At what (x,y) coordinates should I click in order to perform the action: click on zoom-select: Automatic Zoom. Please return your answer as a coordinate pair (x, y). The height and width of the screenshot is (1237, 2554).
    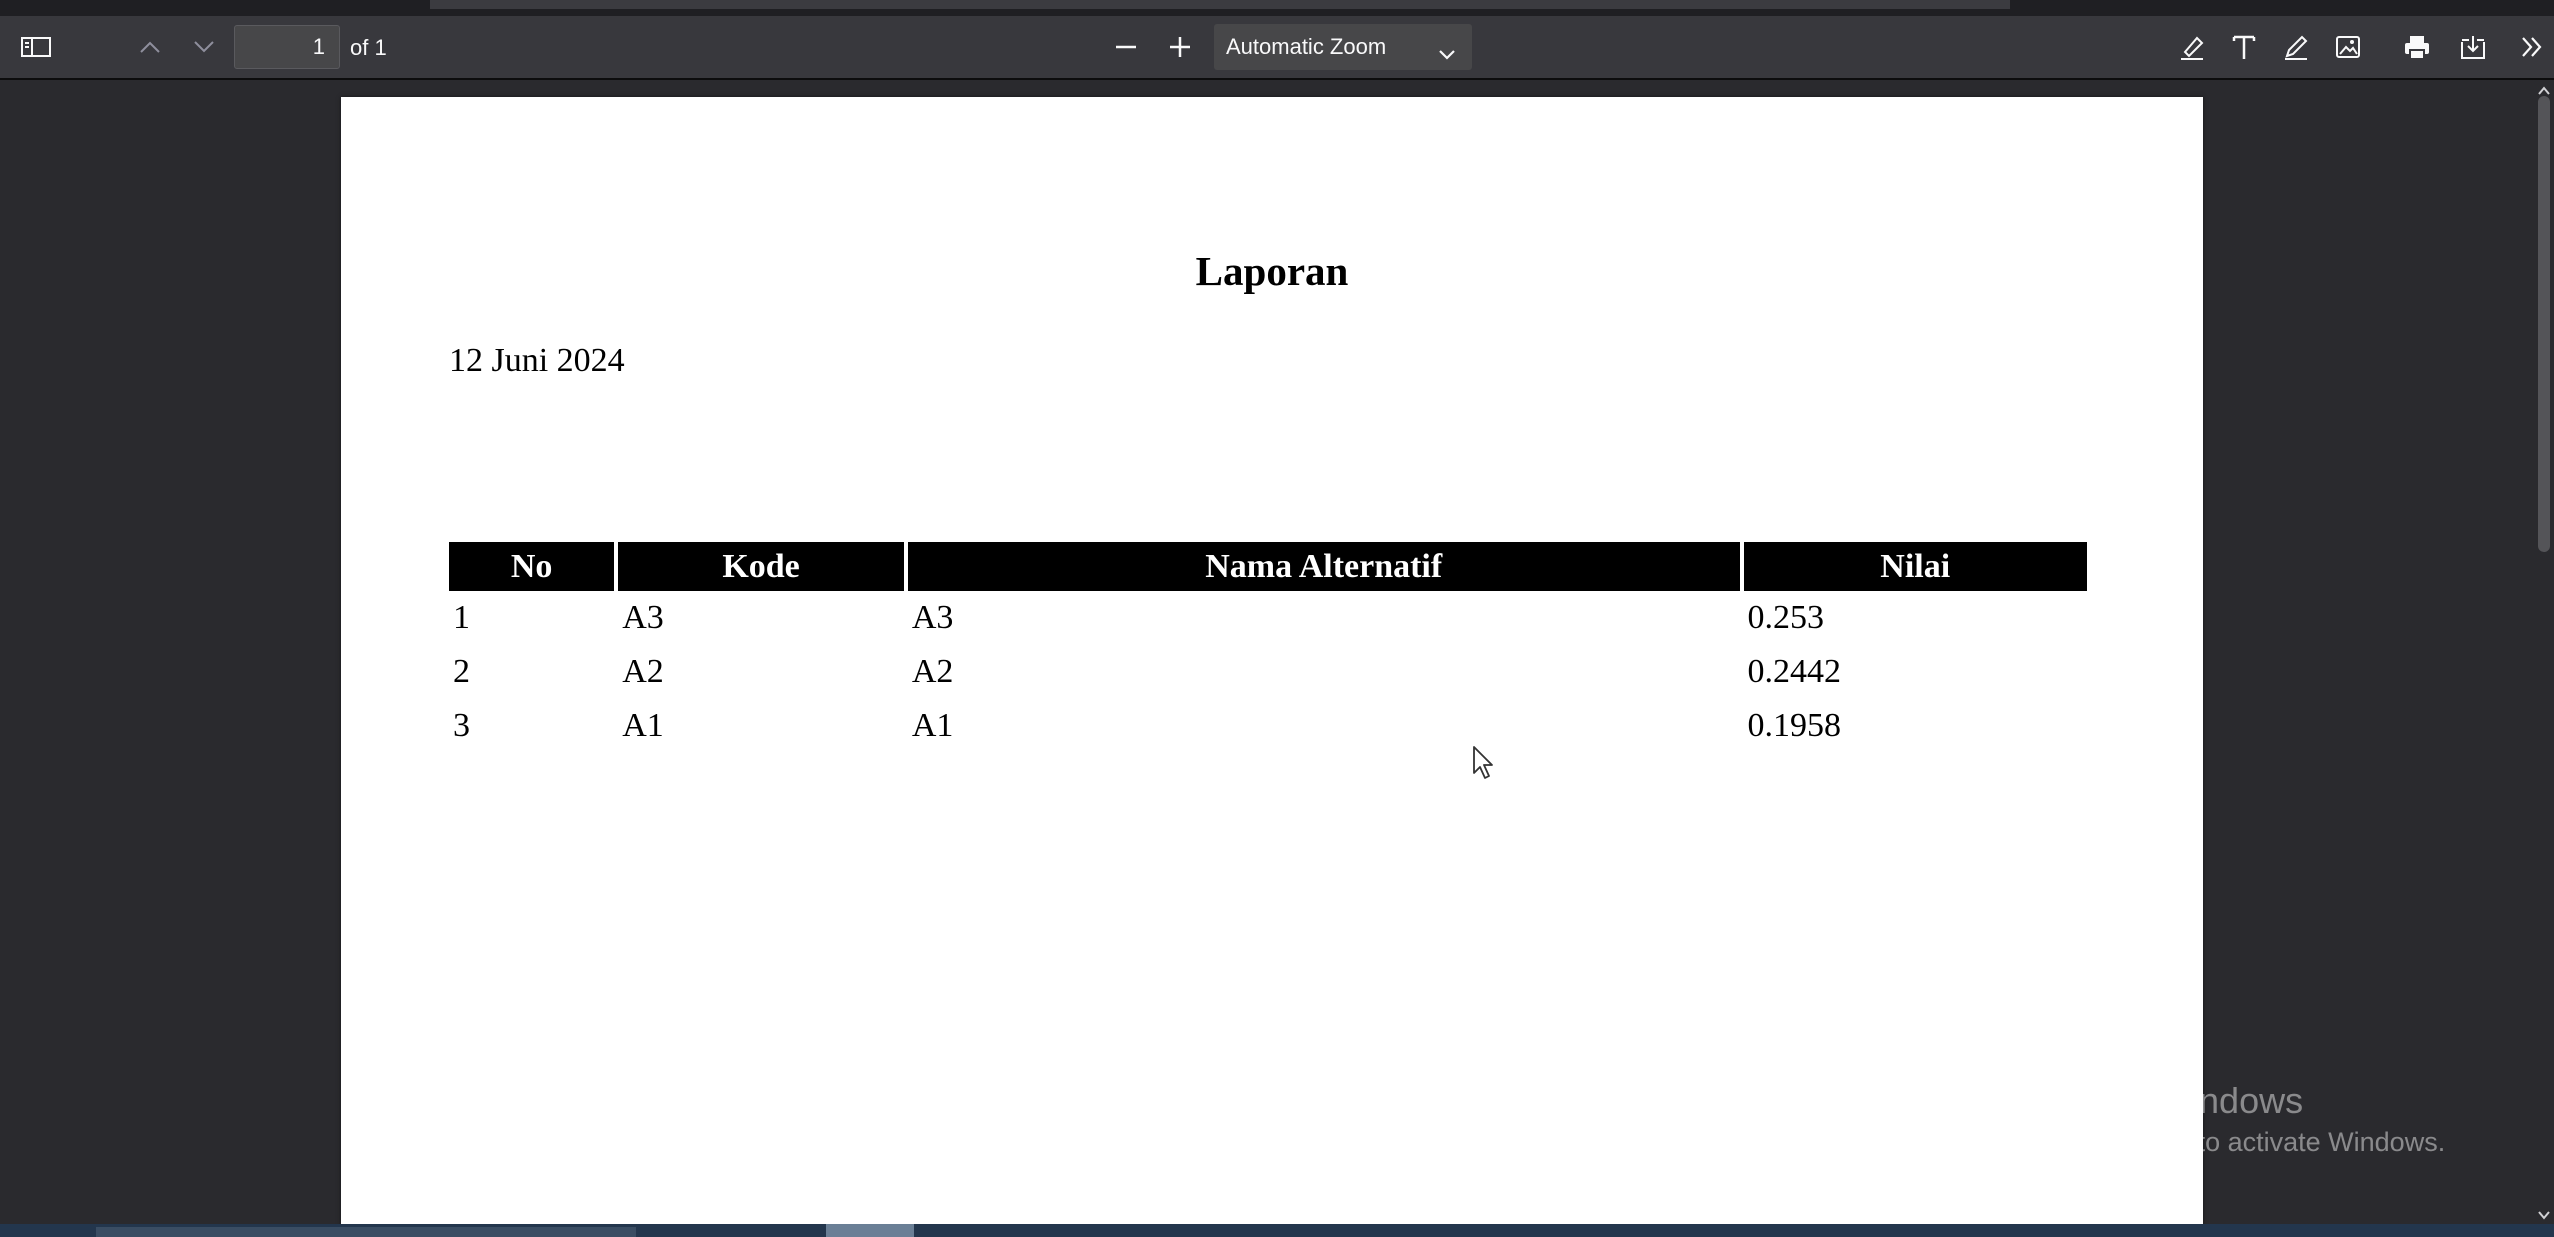
    Looking at the image, I should click on (1343, 47).